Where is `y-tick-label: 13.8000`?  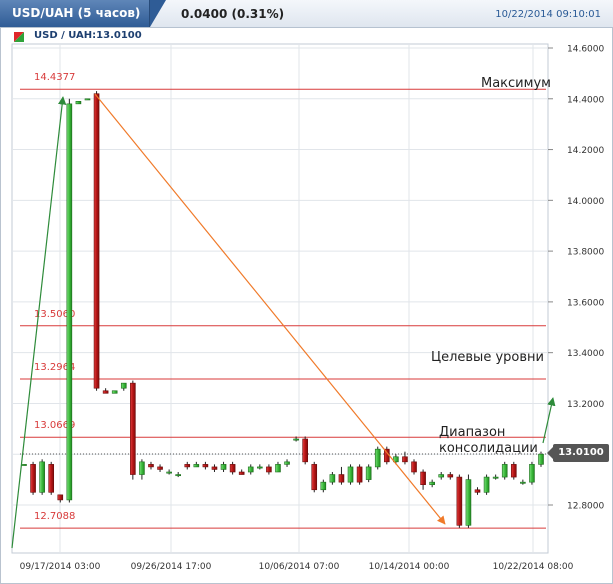
y-tick-label: 13.8000 is located at coordinates (585, 253).